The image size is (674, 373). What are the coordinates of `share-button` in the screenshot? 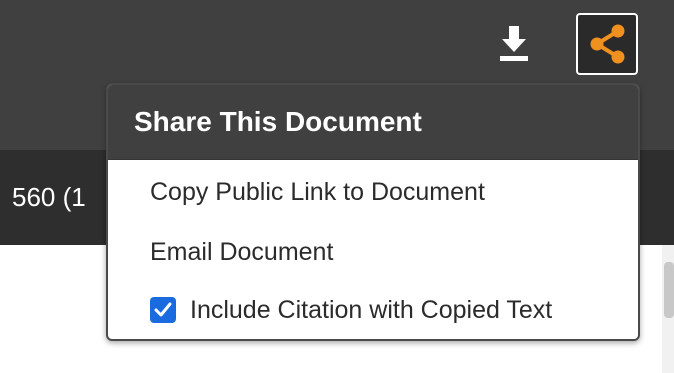 It's located at (607, 44).